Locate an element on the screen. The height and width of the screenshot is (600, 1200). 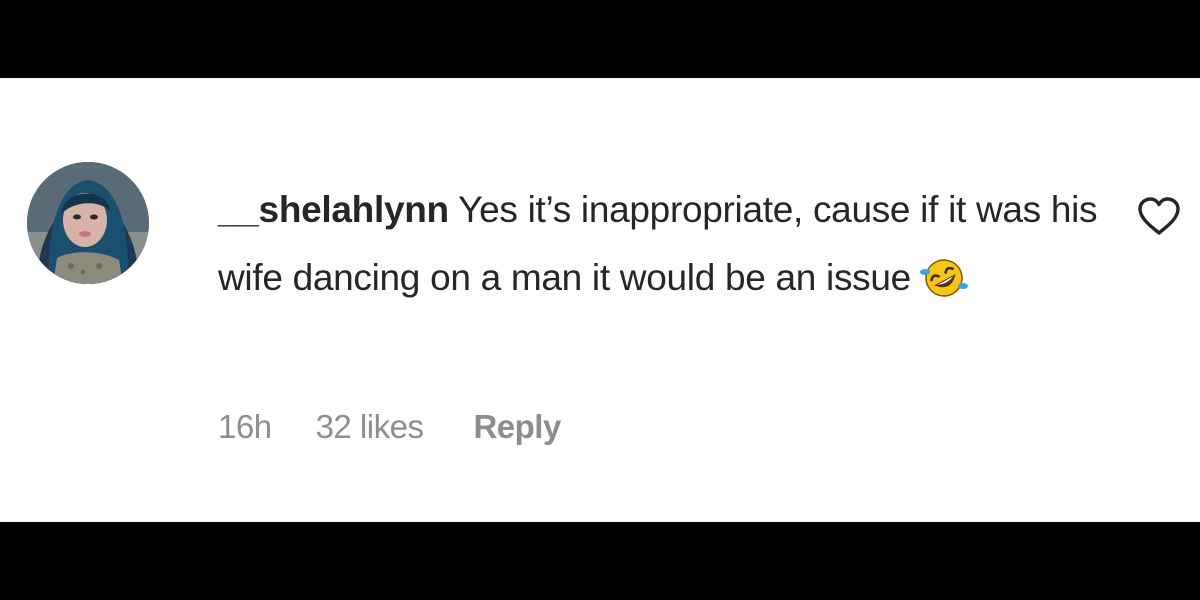
like-button is located at coordinates (1159, 216).